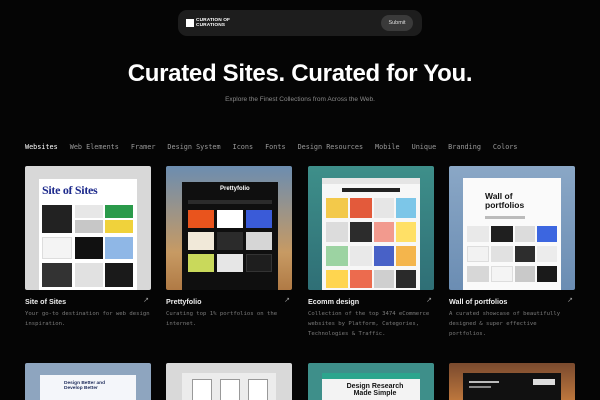 The height and width of the screenshot is (400, 600). What do you see at coordinates (235, 189) in the screenshot?
I see `thumb-logo-text: Prettyfolio` at bounding box center [235, 189].